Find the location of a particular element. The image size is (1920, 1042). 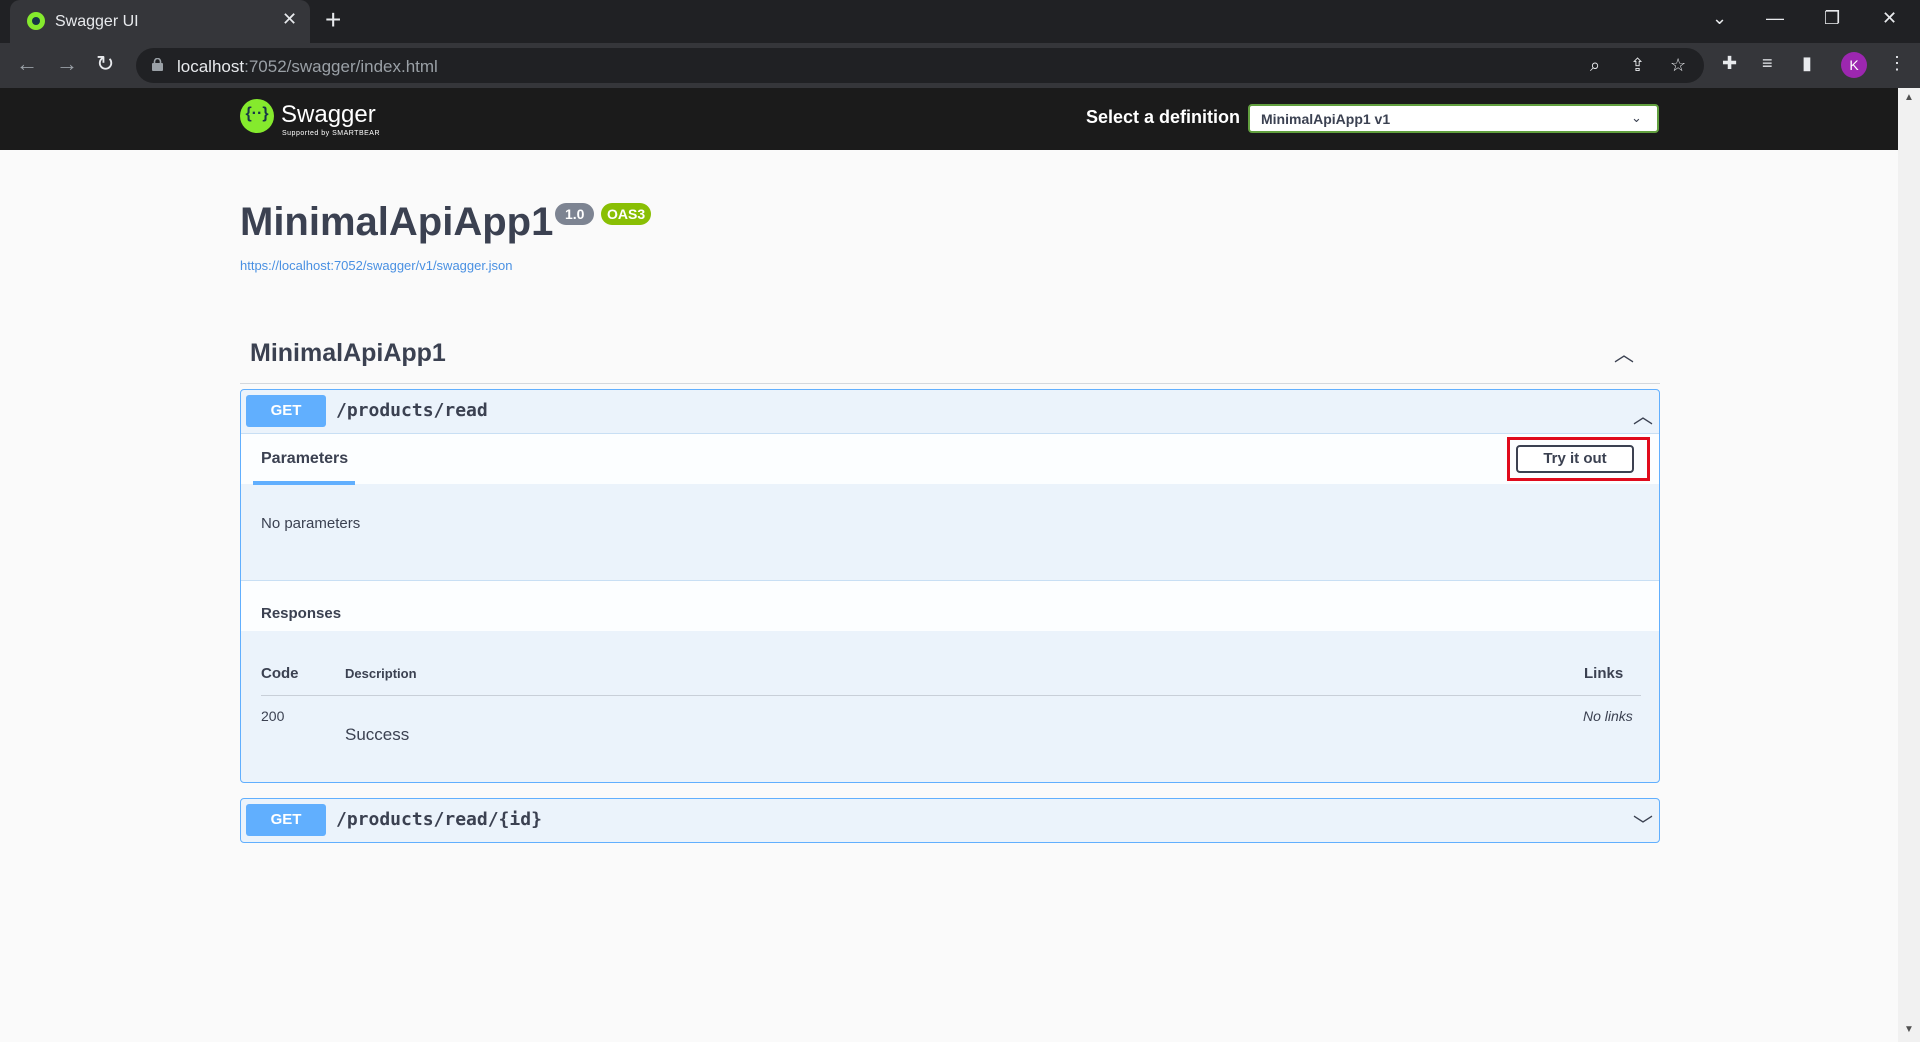

opblock-products-read-id: GET /products/read/{id} ﹀ is located at coordinates (950, 820).